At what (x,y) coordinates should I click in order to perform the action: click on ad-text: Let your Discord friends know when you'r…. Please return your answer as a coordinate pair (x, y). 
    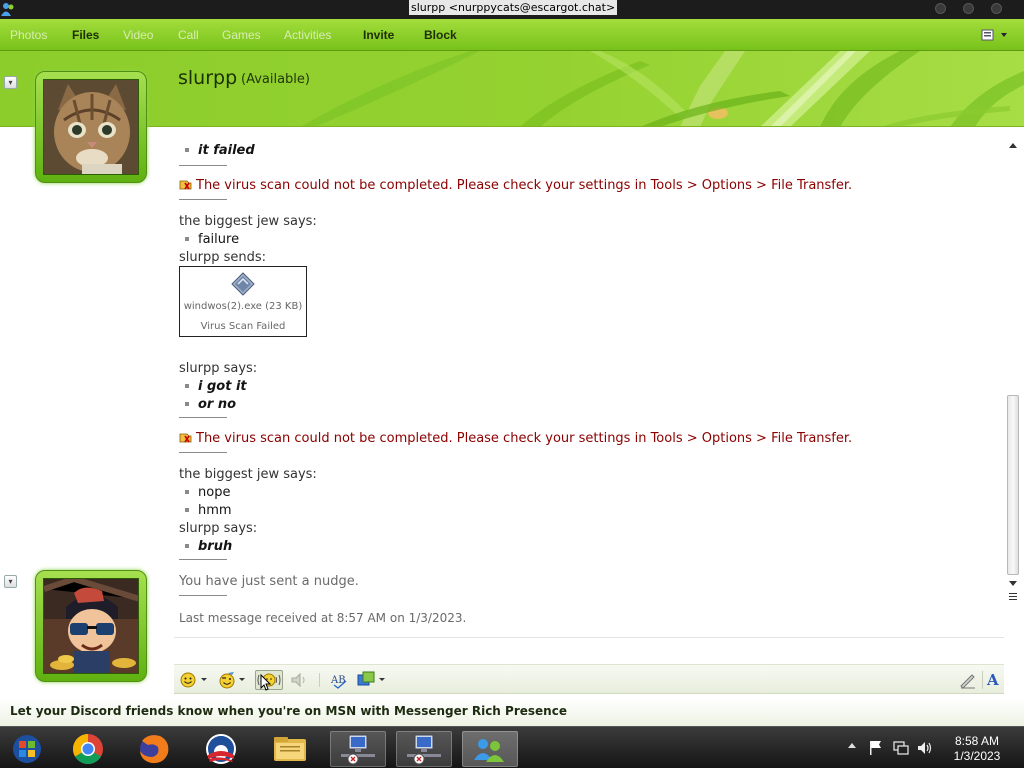
    Looking at the image, I should click on (288, 711).